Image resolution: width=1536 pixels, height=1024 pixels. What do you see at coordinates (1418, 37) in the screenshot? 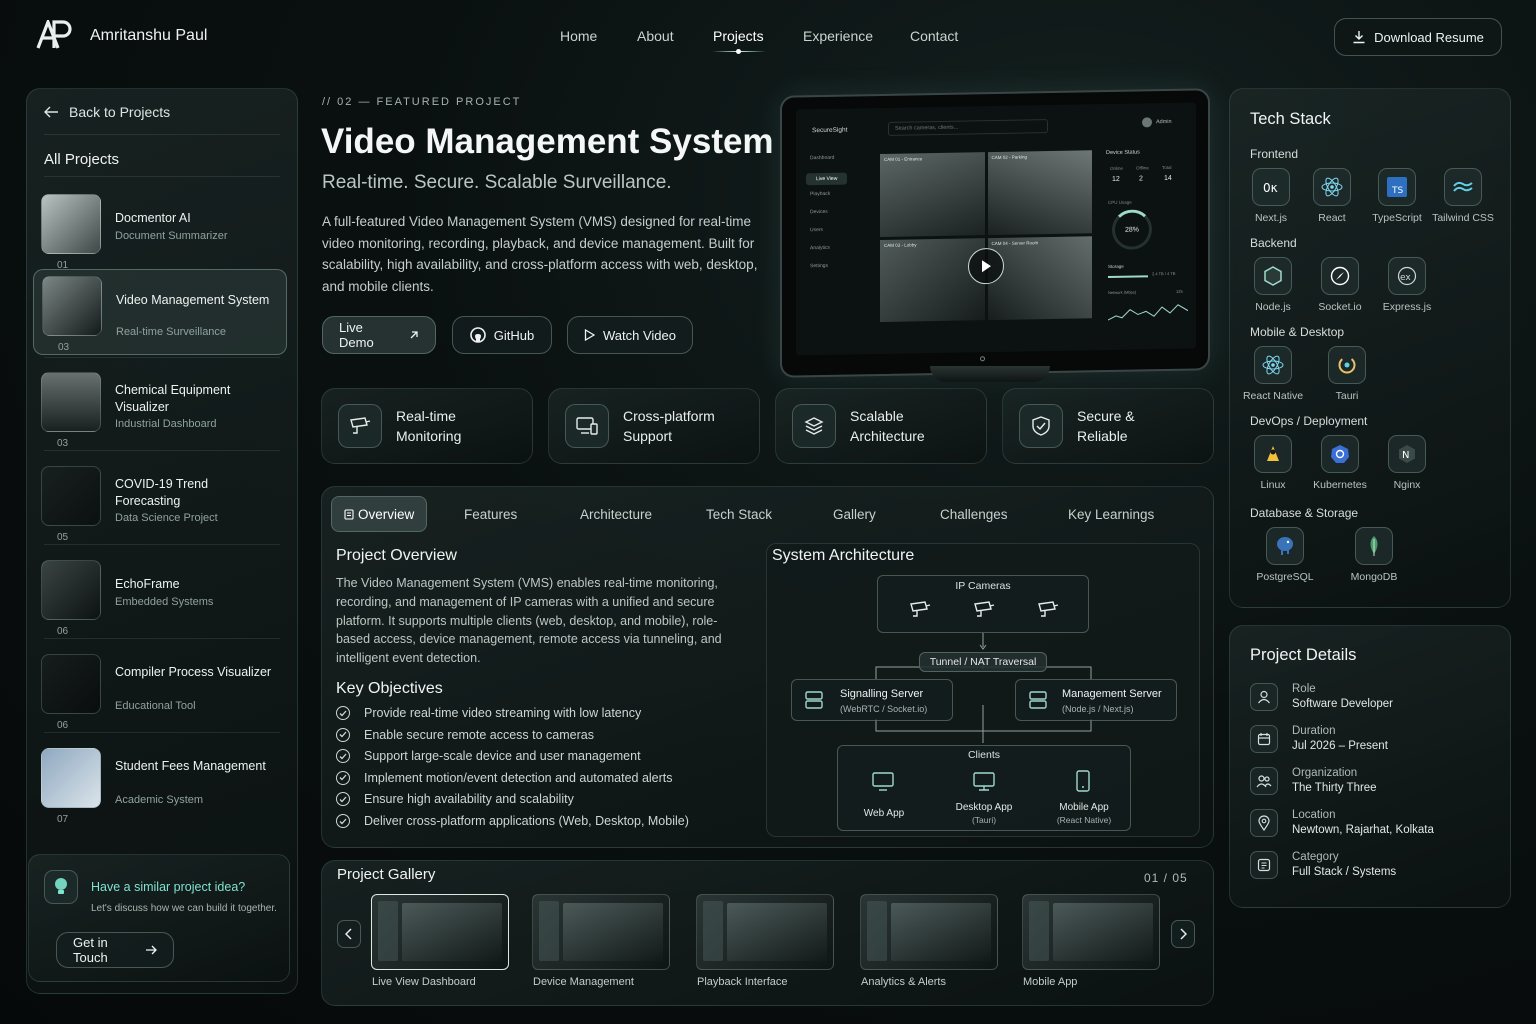
I see `download-resume-button: Download Resume` at bounding box center [1418, 37].